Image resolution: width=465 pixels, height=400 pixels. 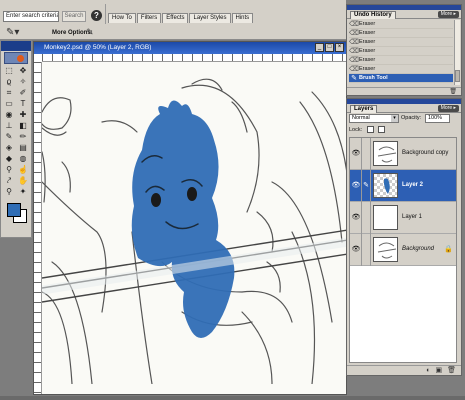 I want to click on clone-stamp-icon: ⊥, so click(x=9, y=126).